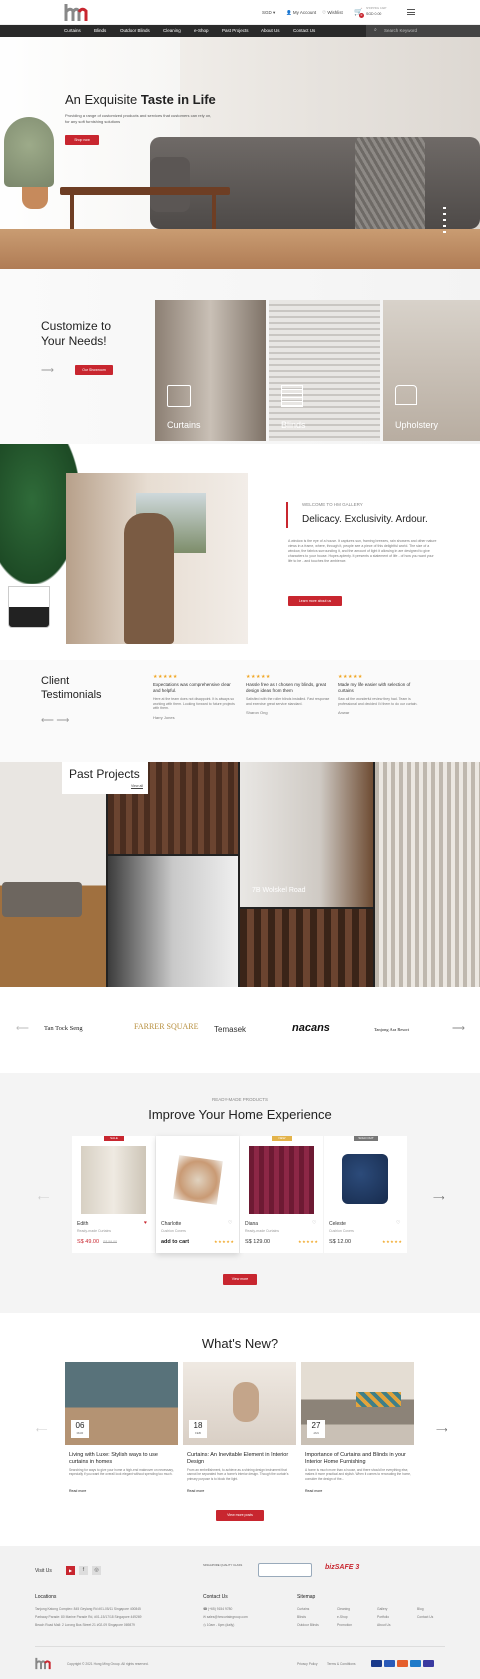  What do you see at coordinates (83, 1570) in the screenshot?
I see `facebook-icon: f` at bounding box center [83, 1570].